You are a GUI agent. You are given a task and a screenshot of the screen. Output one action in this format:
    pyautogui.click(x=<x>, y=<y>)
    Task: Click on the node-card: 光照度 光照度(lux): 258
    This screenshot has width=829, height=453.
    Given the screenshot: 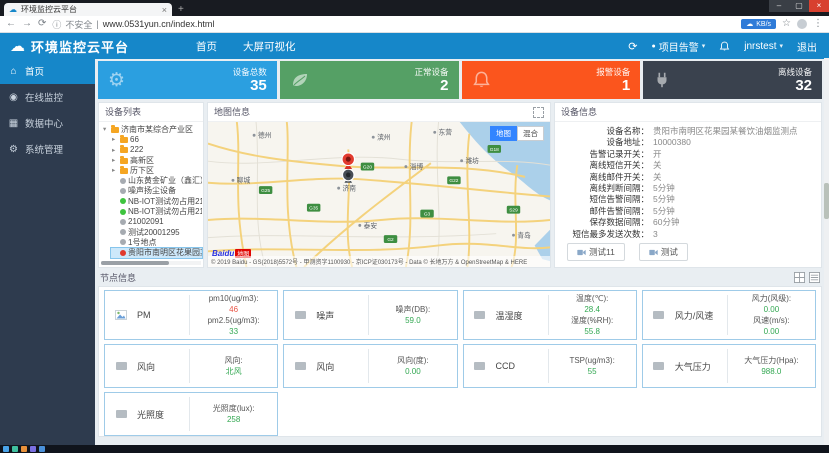 What is the action you would take?
    pyautogui.click(x=191, y=414)
    